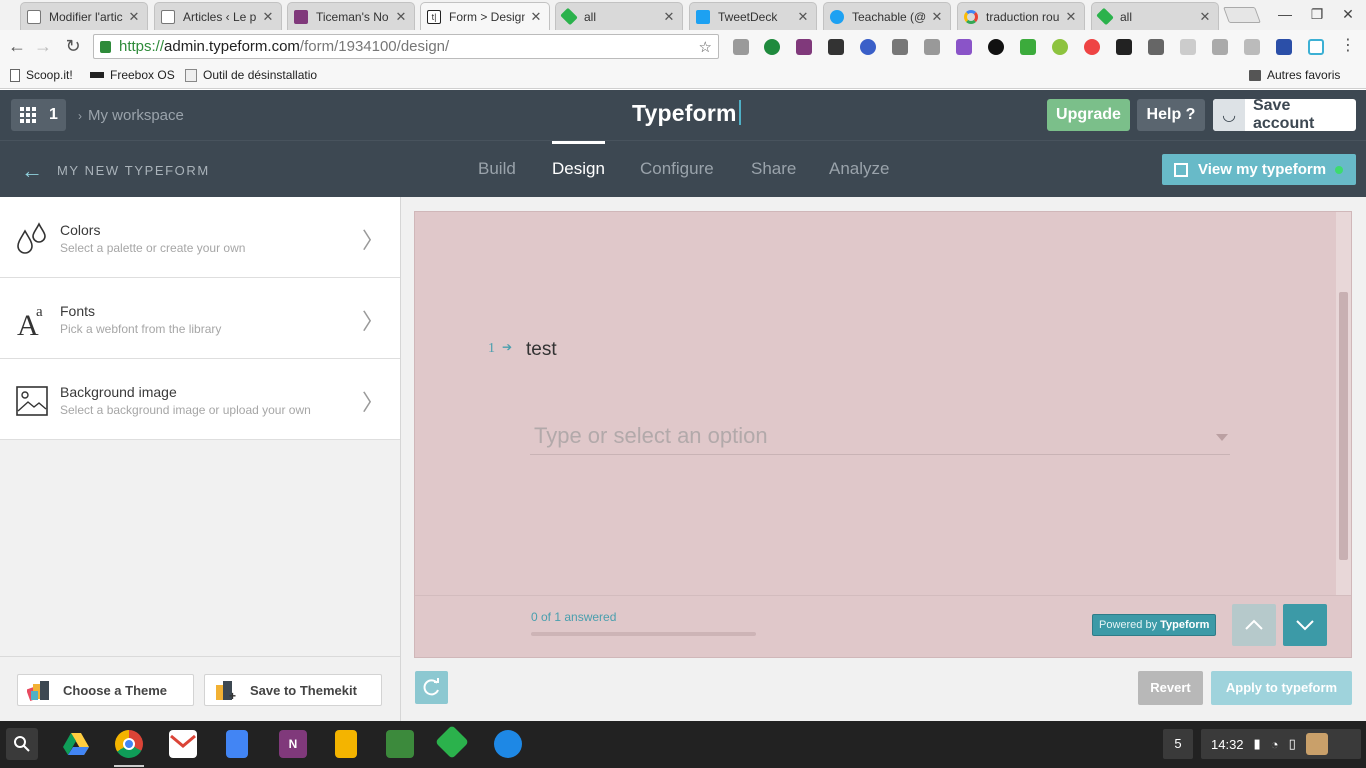 The image size is (1366, 768). Describe the element at coordinates (1021, 16) in the screenshot. I see `browser-tab: traduction rou ✕` at that location.